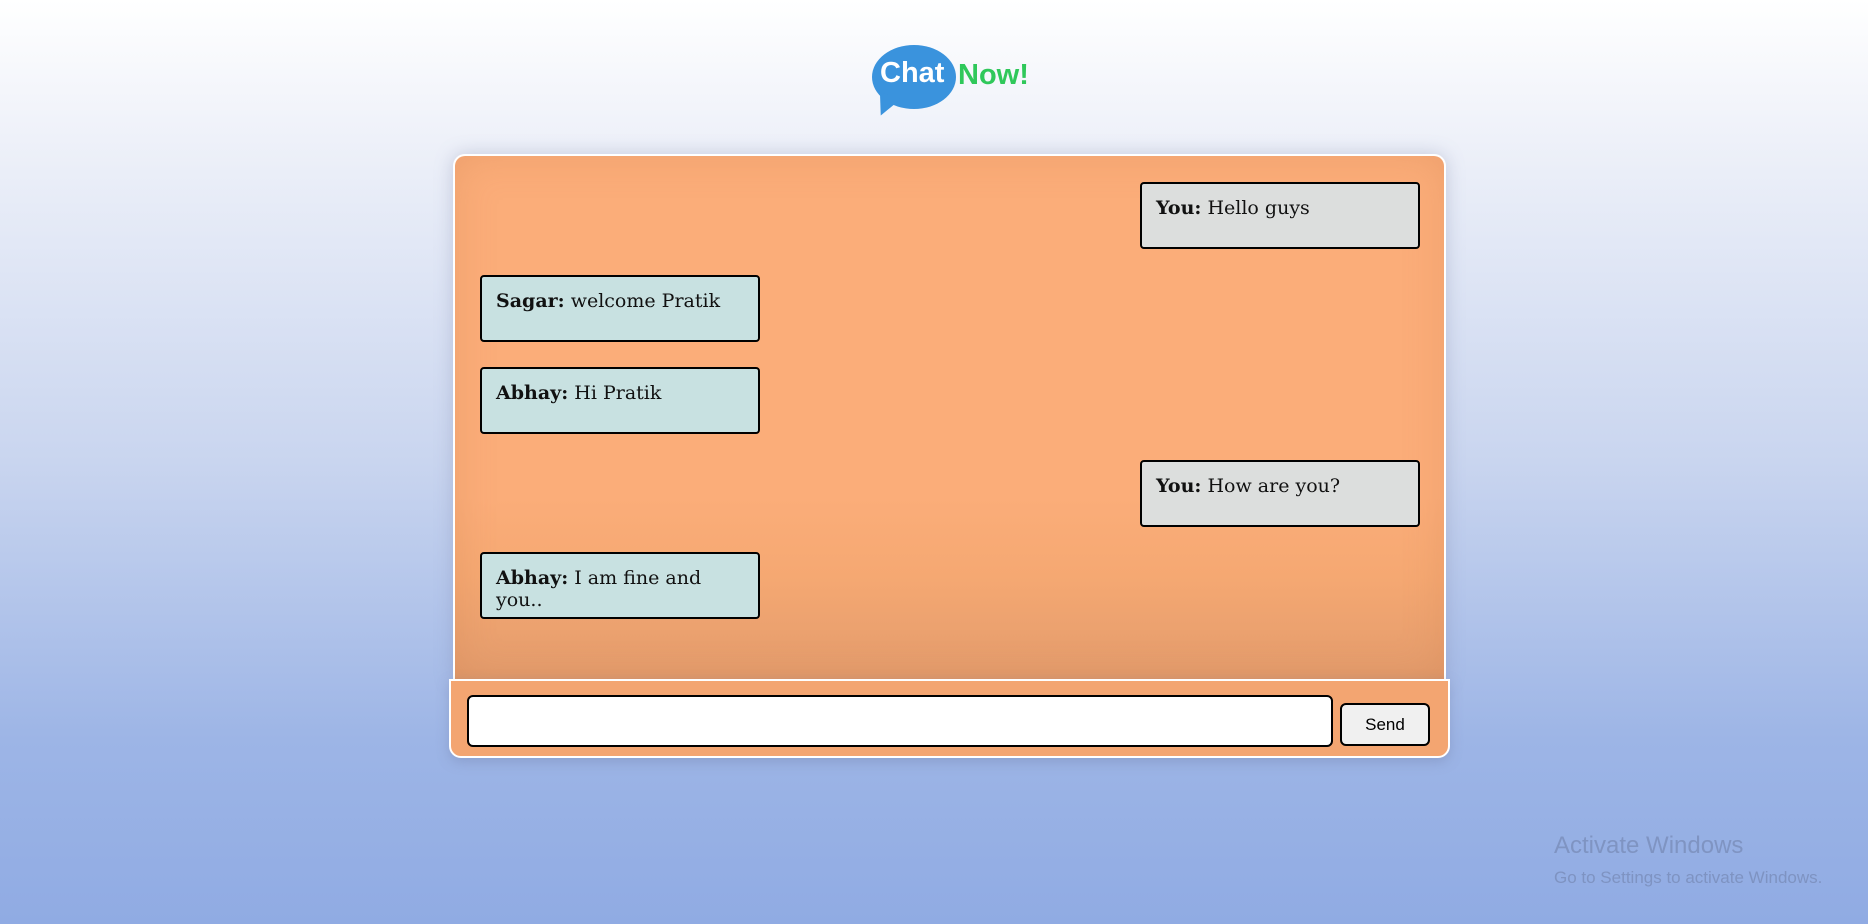 This screenshot has height=924, width=1868. Describe the element at coordinates (1385, 724) in the screenshot. I see `send-button: Send` at that location.